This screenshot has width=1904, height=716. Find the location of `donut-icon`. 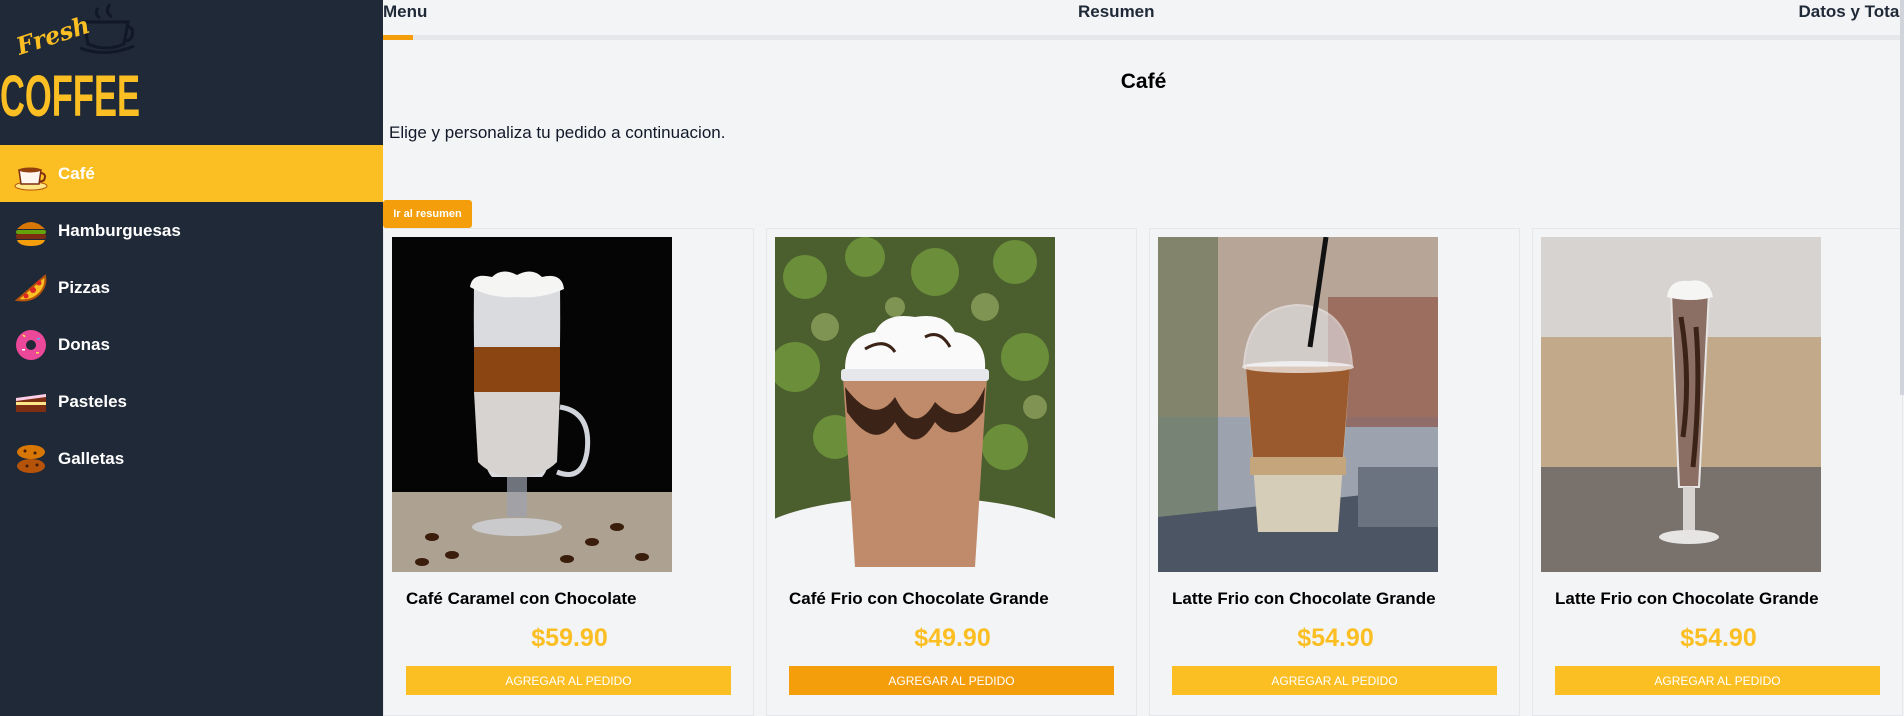

donut-icon is located at coordinates (31, 345).